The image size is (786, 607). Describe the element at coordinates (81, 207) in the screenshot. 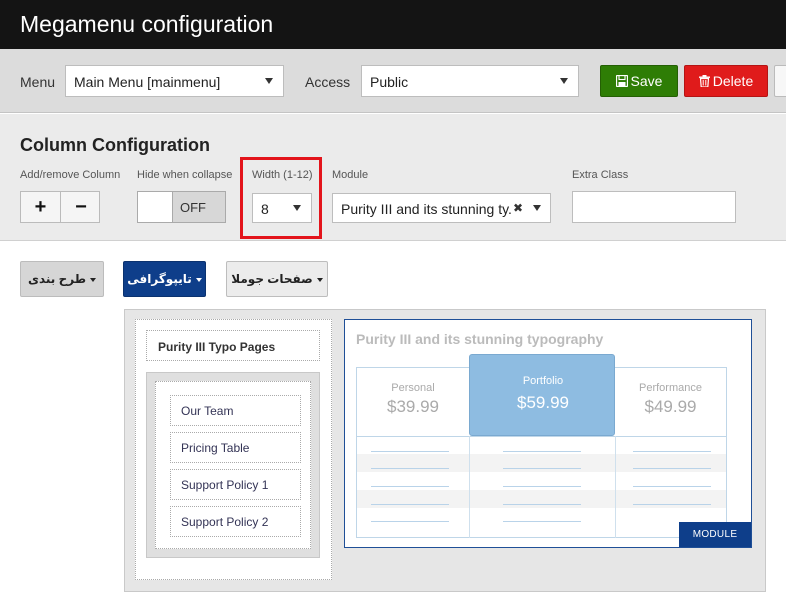

I see `remove-column-button: −` at that location.